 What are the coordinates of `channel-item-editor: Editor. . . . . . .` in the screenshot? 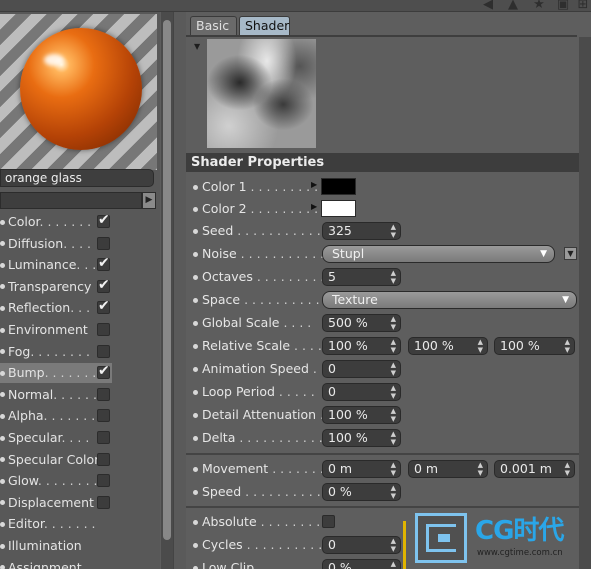 It's located at (56, 524).